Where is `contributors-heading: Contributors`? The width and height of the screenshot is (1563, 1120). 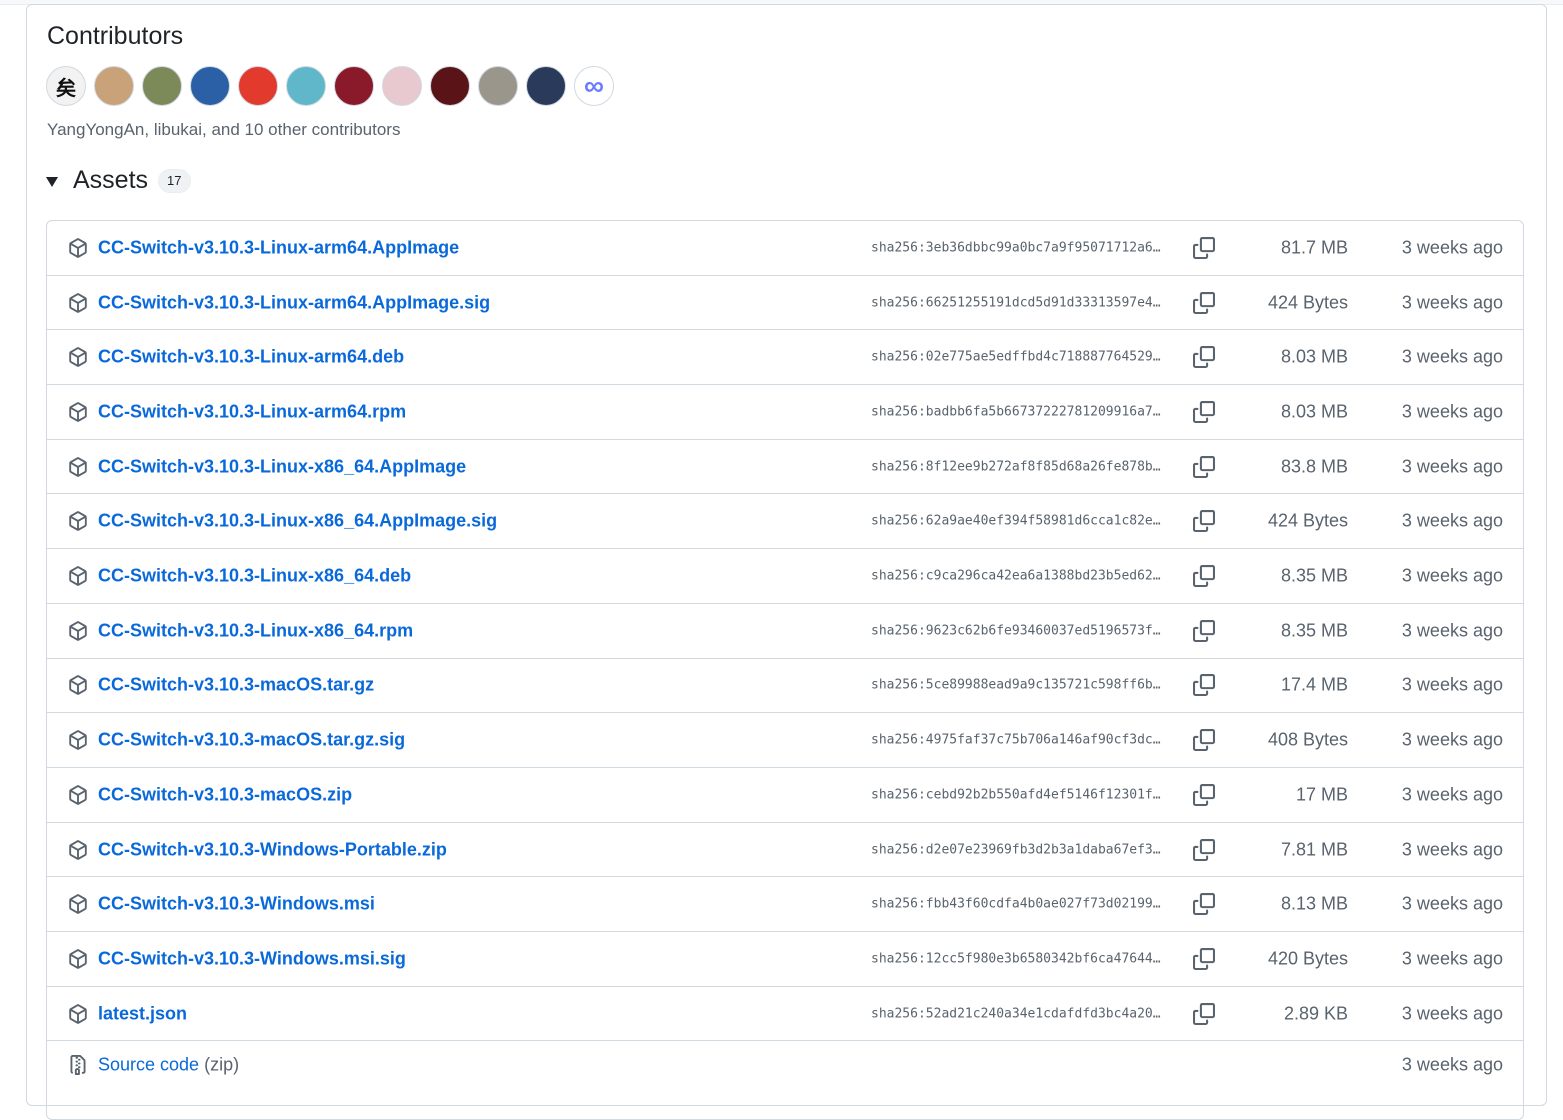
contributors-heading: Contributors is located at coordinates (115, 36).